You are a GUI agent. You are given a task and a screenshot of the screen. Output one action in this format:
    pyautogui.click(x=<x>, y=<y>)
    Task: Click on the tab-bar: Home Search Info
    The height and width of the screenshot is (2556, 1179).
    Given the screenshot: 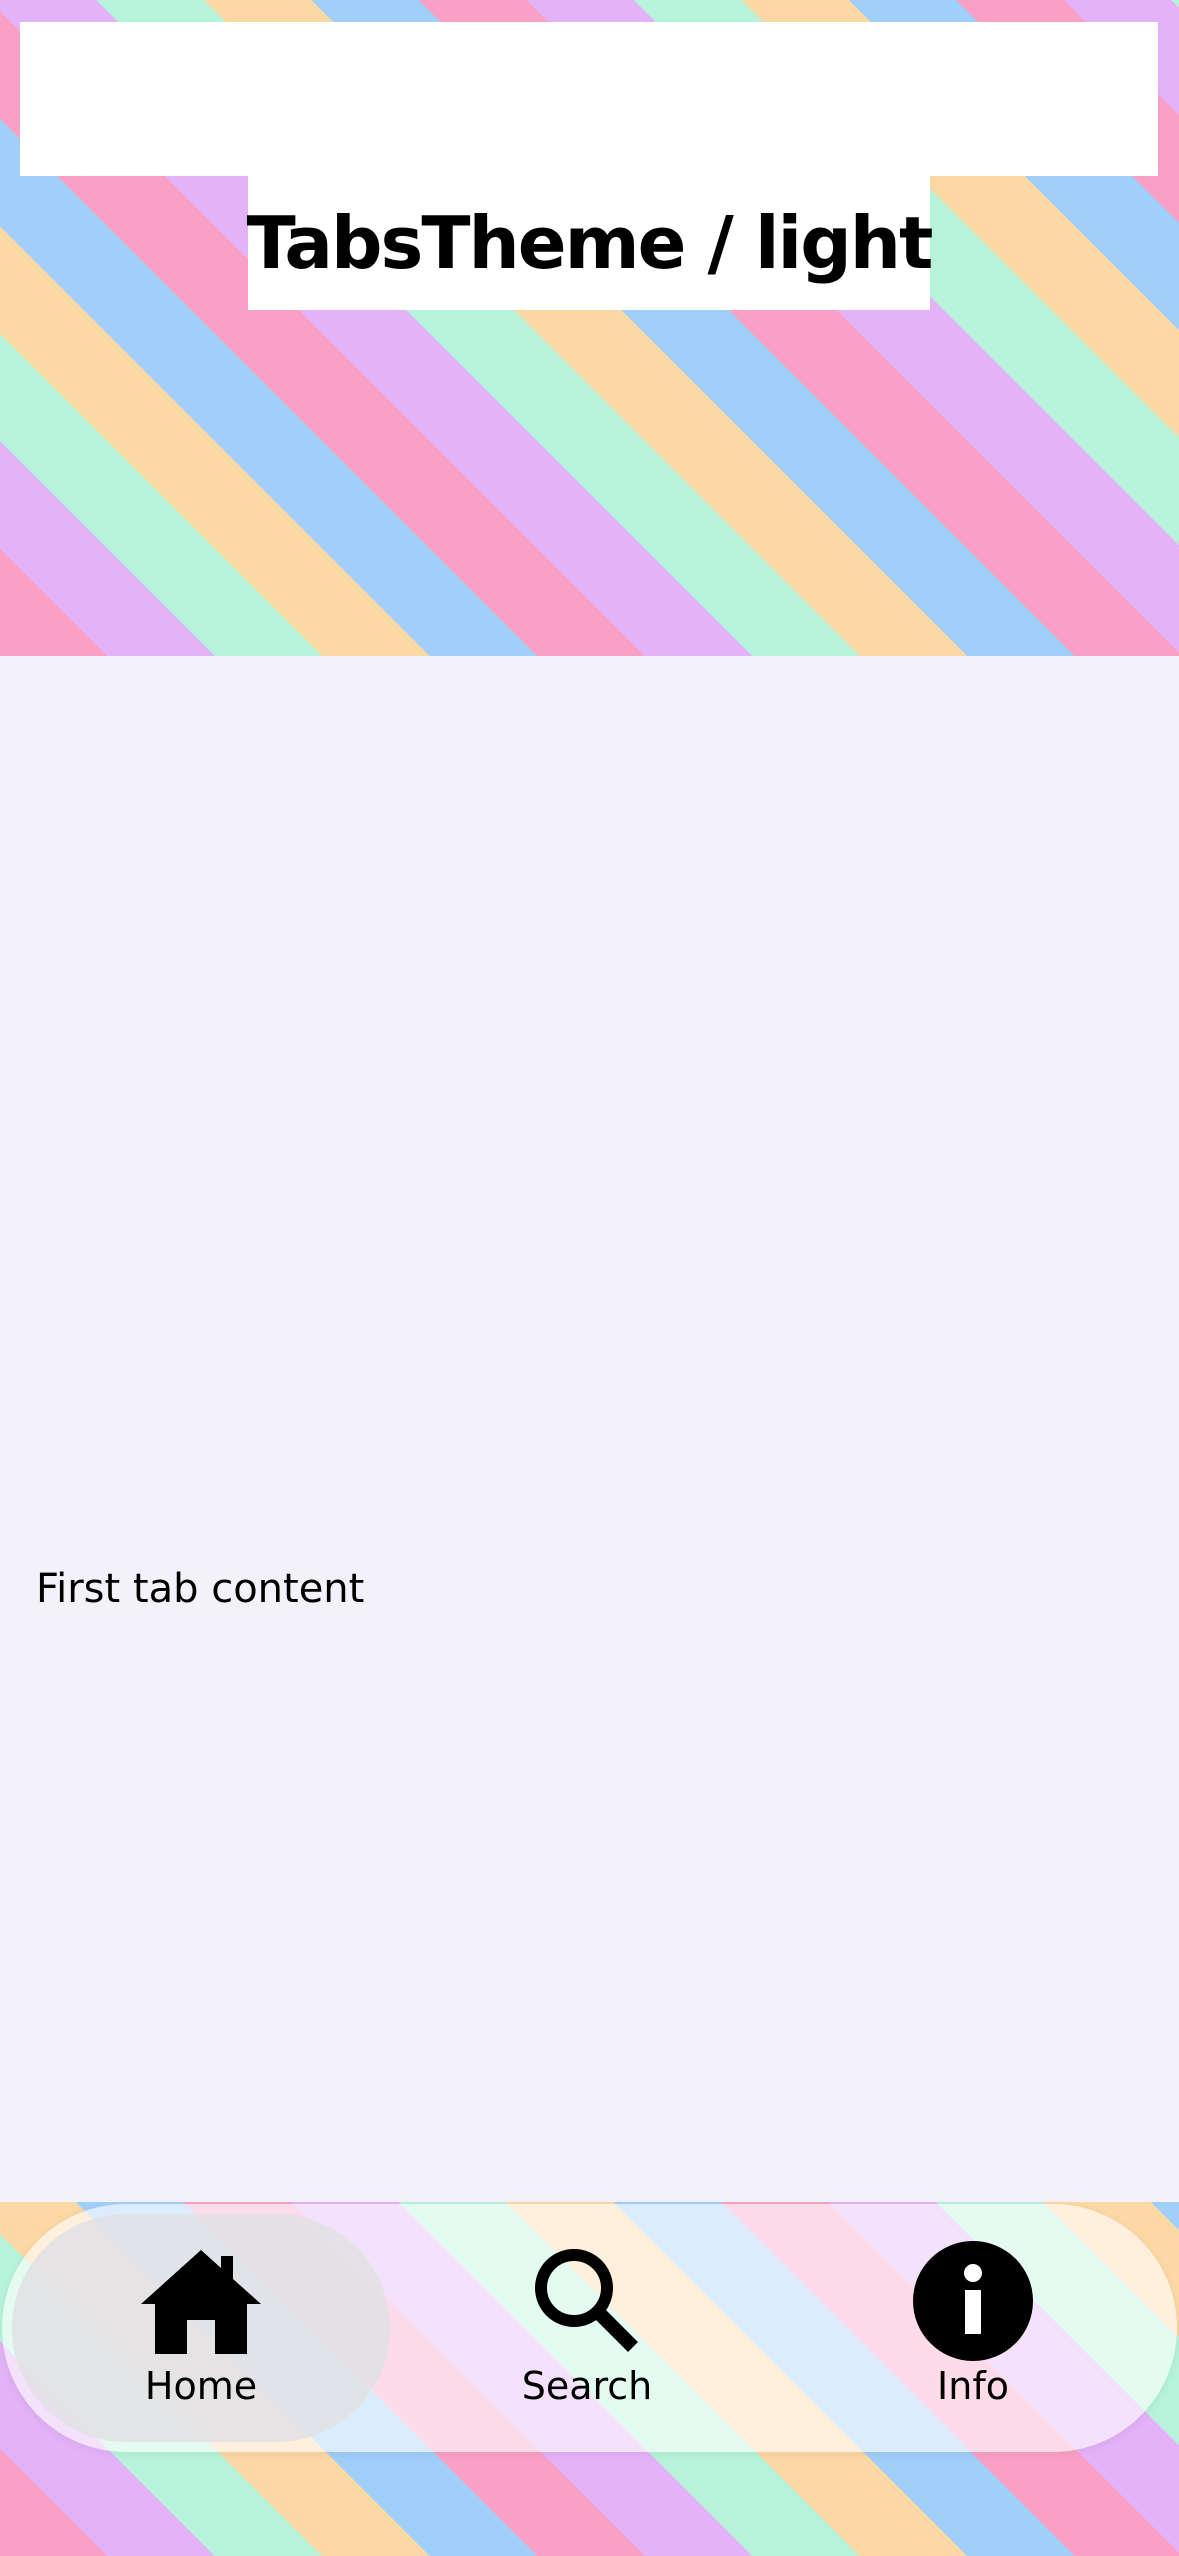 What is the action you would take?
    pyautogui.click(x=589, y=2328)
    